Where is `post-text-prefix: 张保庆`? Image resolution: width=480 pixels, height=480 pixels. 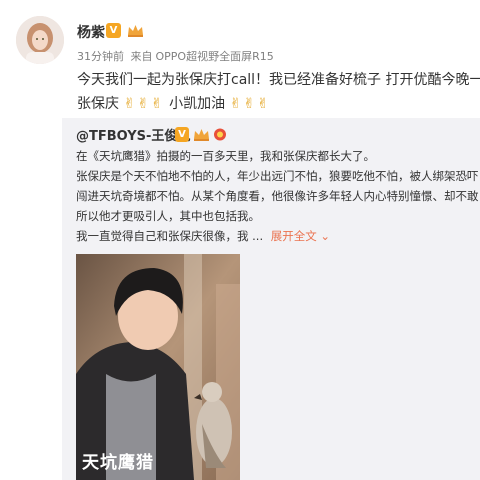
post-text-prefix: 张保庆 is located at coordinates (98, 104).